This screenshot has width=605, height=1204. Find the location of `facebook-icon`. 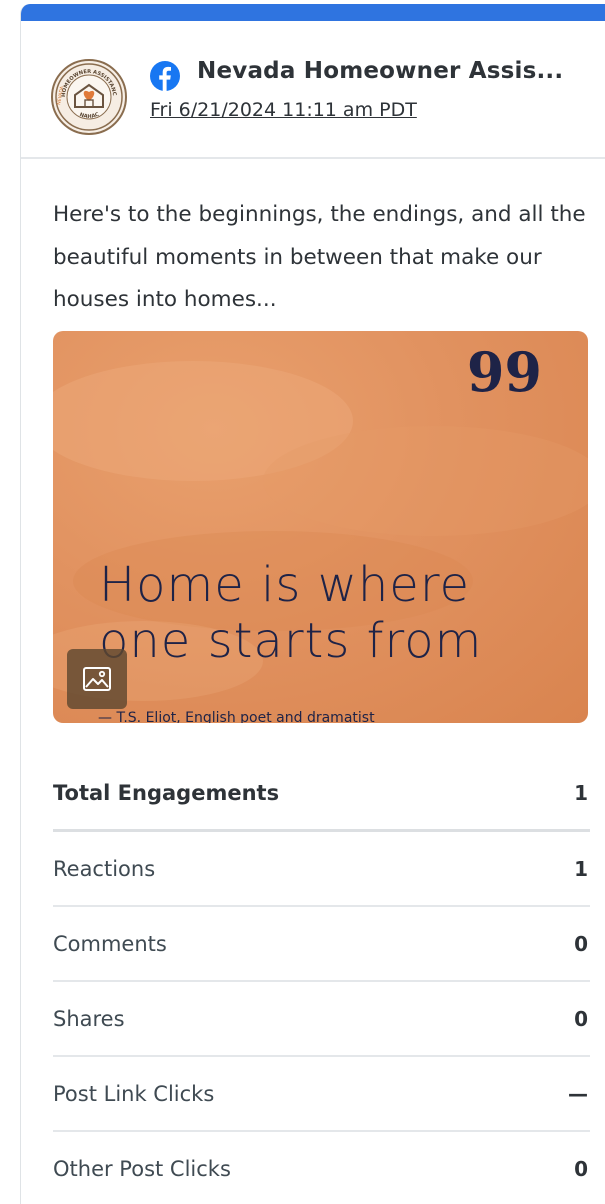

facebook-icon is located at coordinates (165, 76).